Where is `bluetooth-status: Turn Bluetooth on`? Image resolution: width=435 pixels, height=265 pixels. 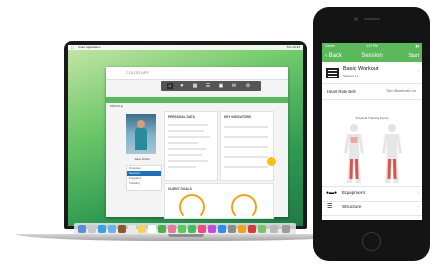
bluetooth-status: Turn Bluetooth on is located at coordinates (400, 91).